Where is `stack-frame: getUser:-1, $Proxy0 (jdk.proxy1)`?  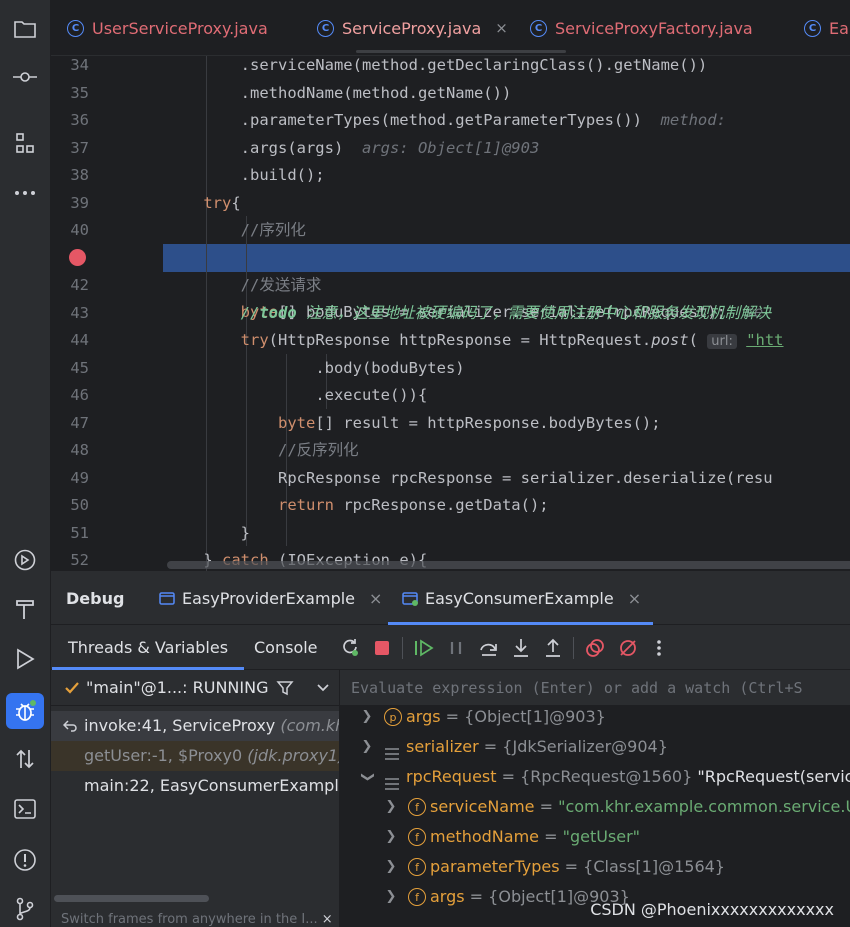 stack-frame: getUser:-1, $Proxy0 (jdk.proxy1) is located at coordinates (195, 756).